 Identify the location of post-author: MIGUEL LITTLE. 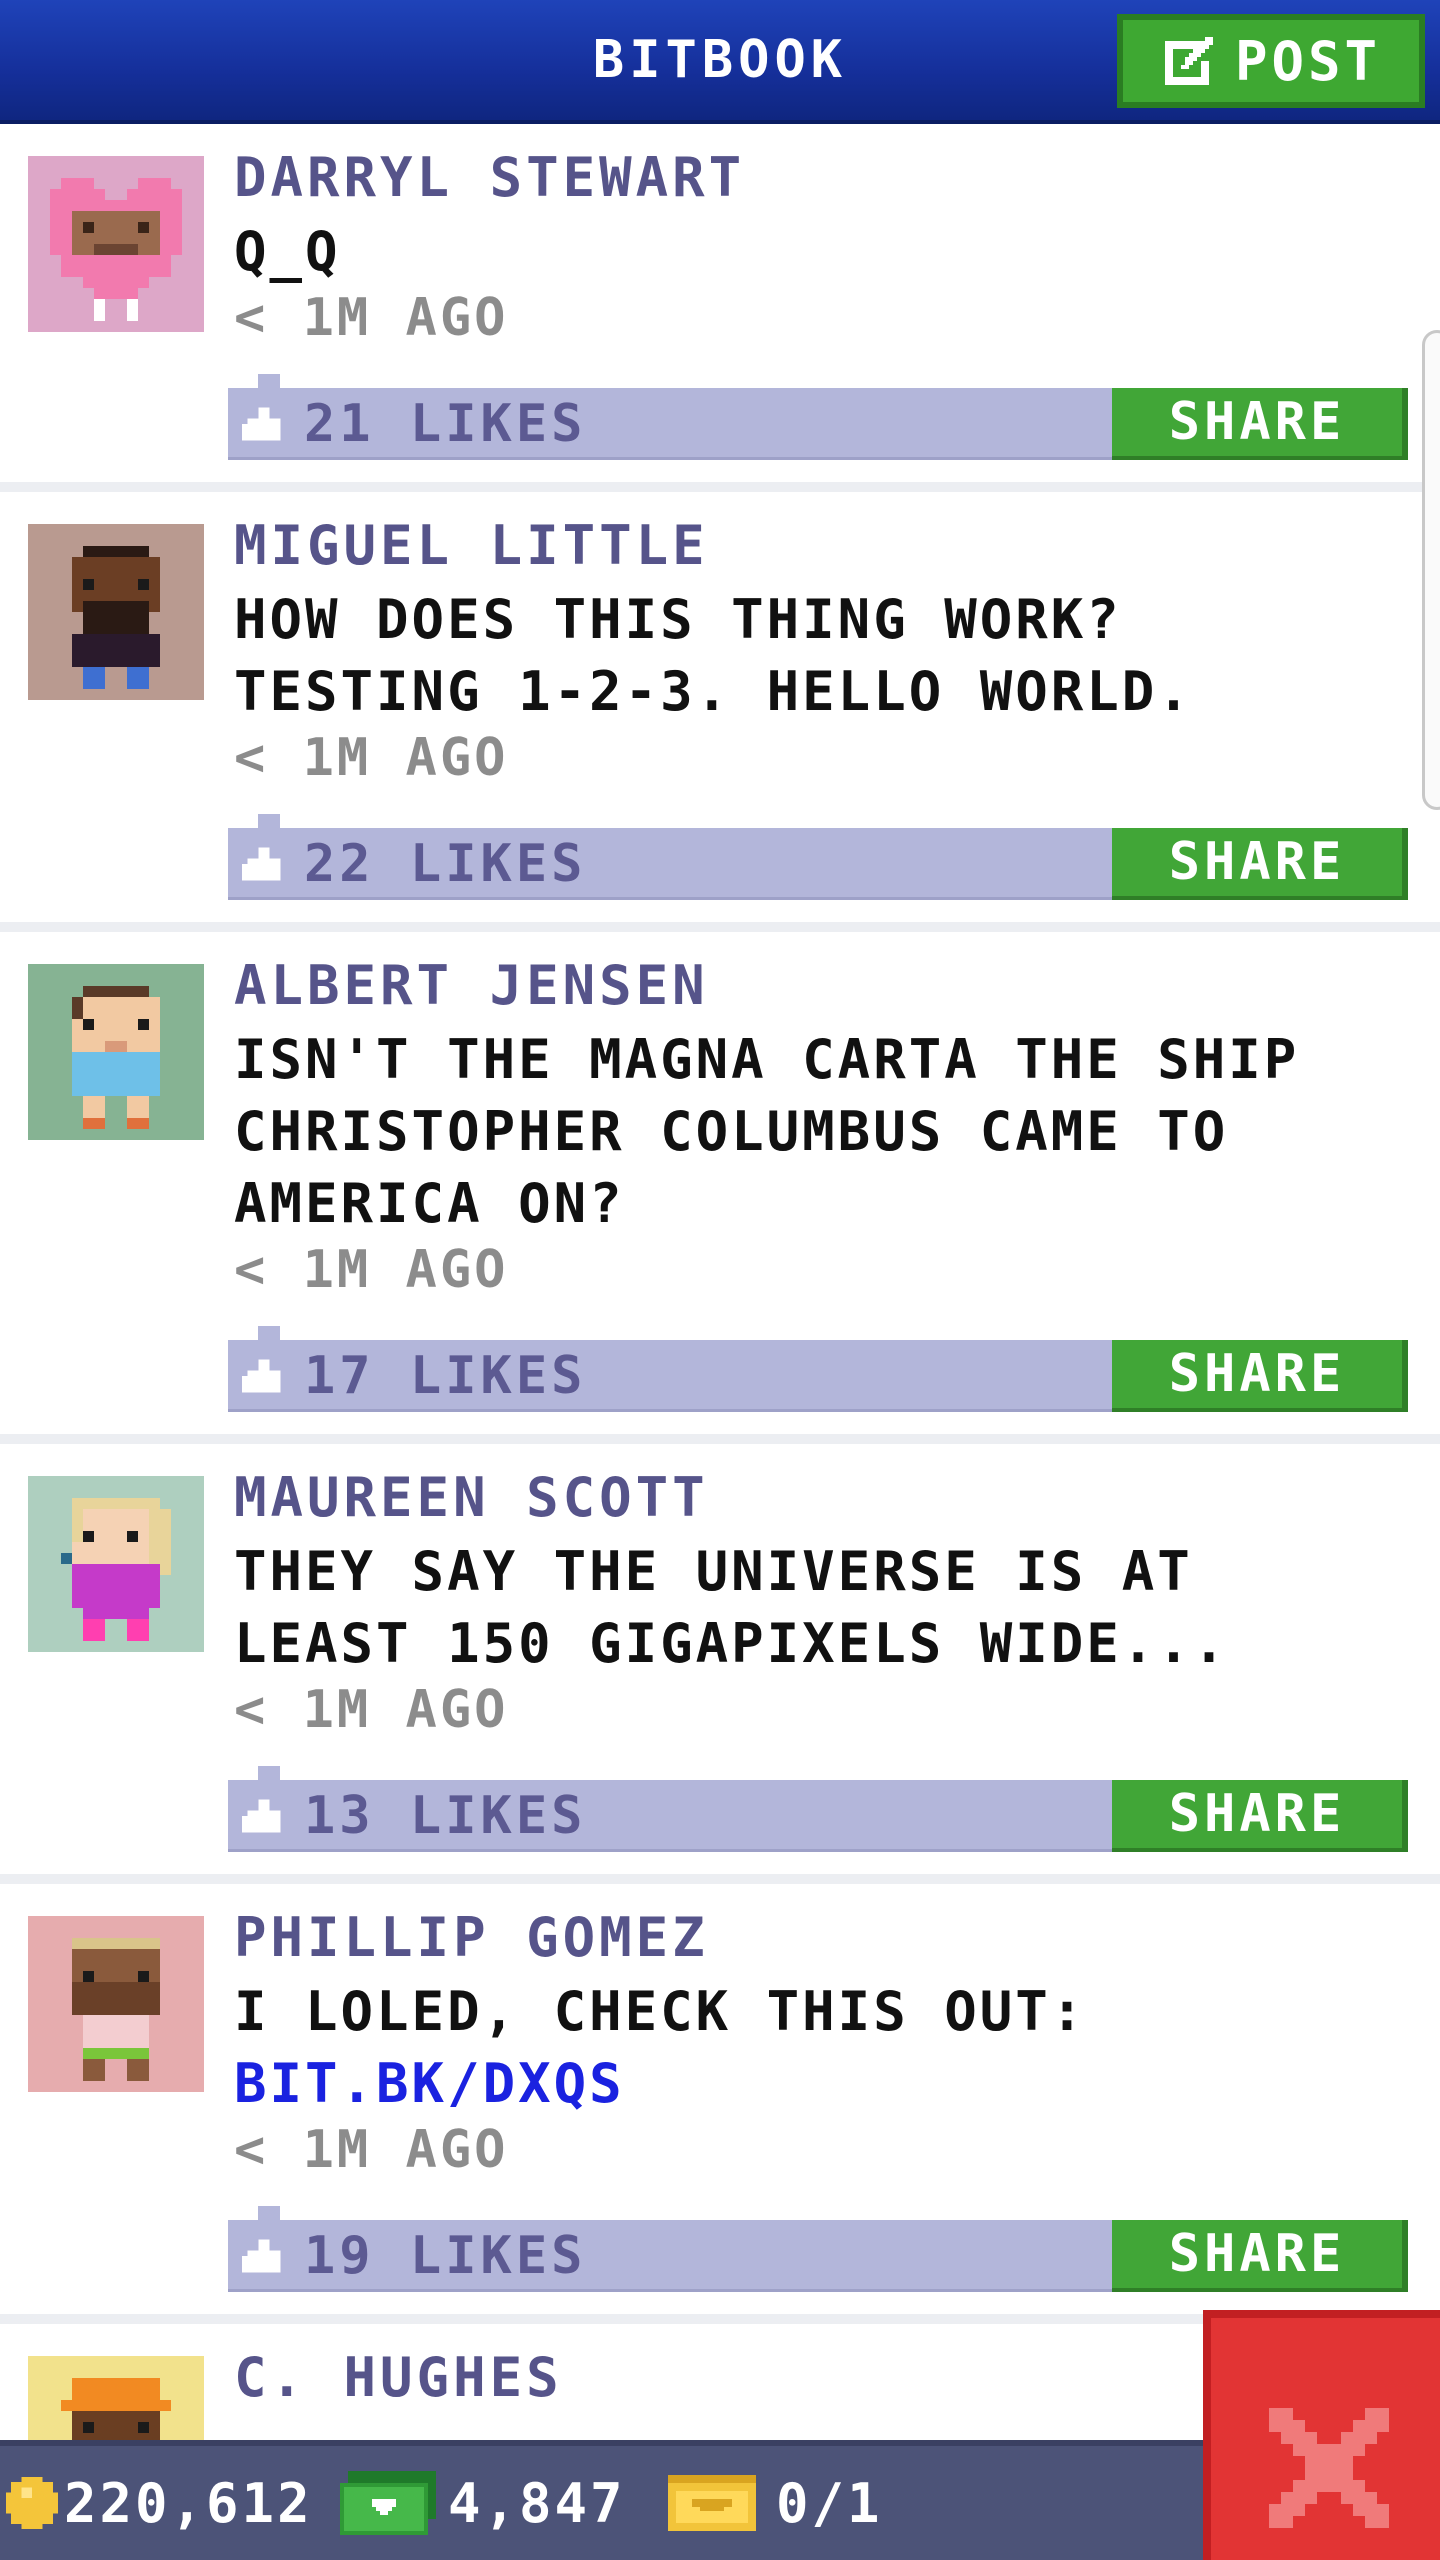
(471, 545).